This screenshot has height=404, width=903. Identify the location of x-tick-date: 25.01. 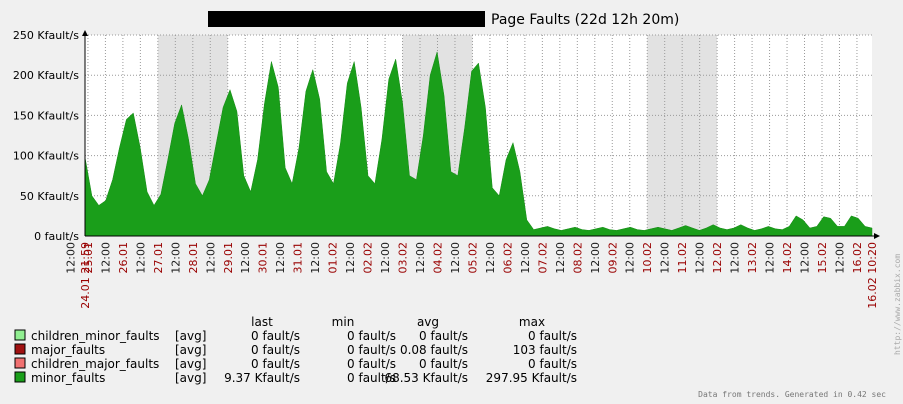
(88, 258).